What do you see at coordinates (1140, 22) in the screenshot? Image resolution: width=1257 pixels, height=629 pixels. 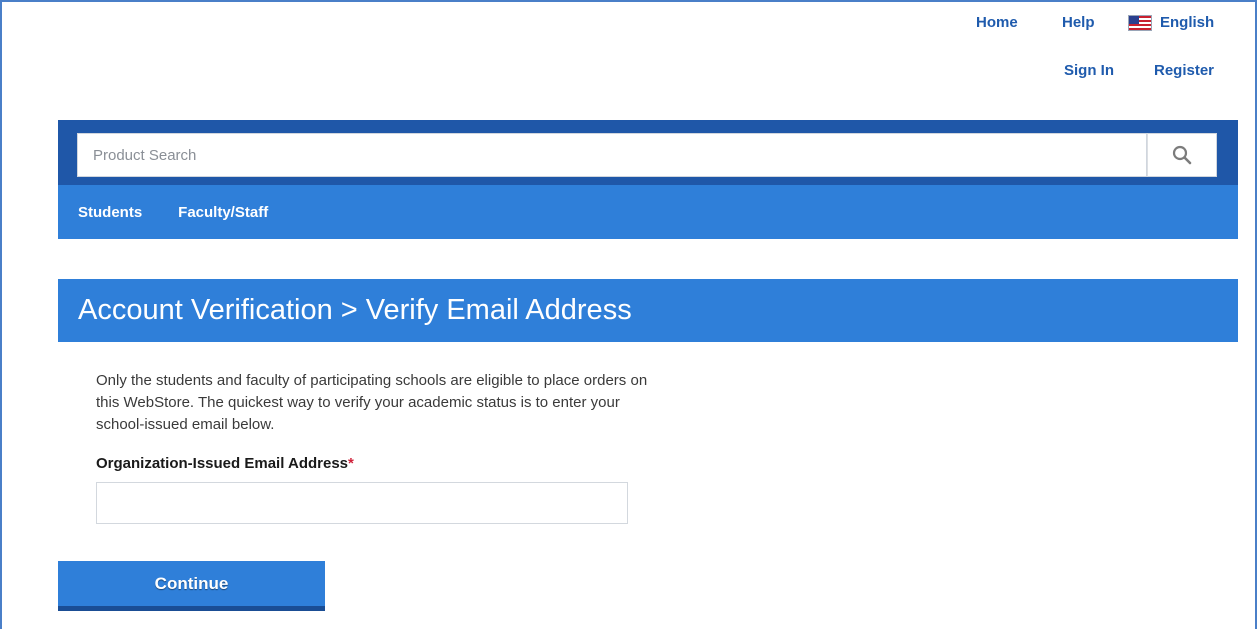 I see `us-flag-icon` at bounding box center [1140, 22].